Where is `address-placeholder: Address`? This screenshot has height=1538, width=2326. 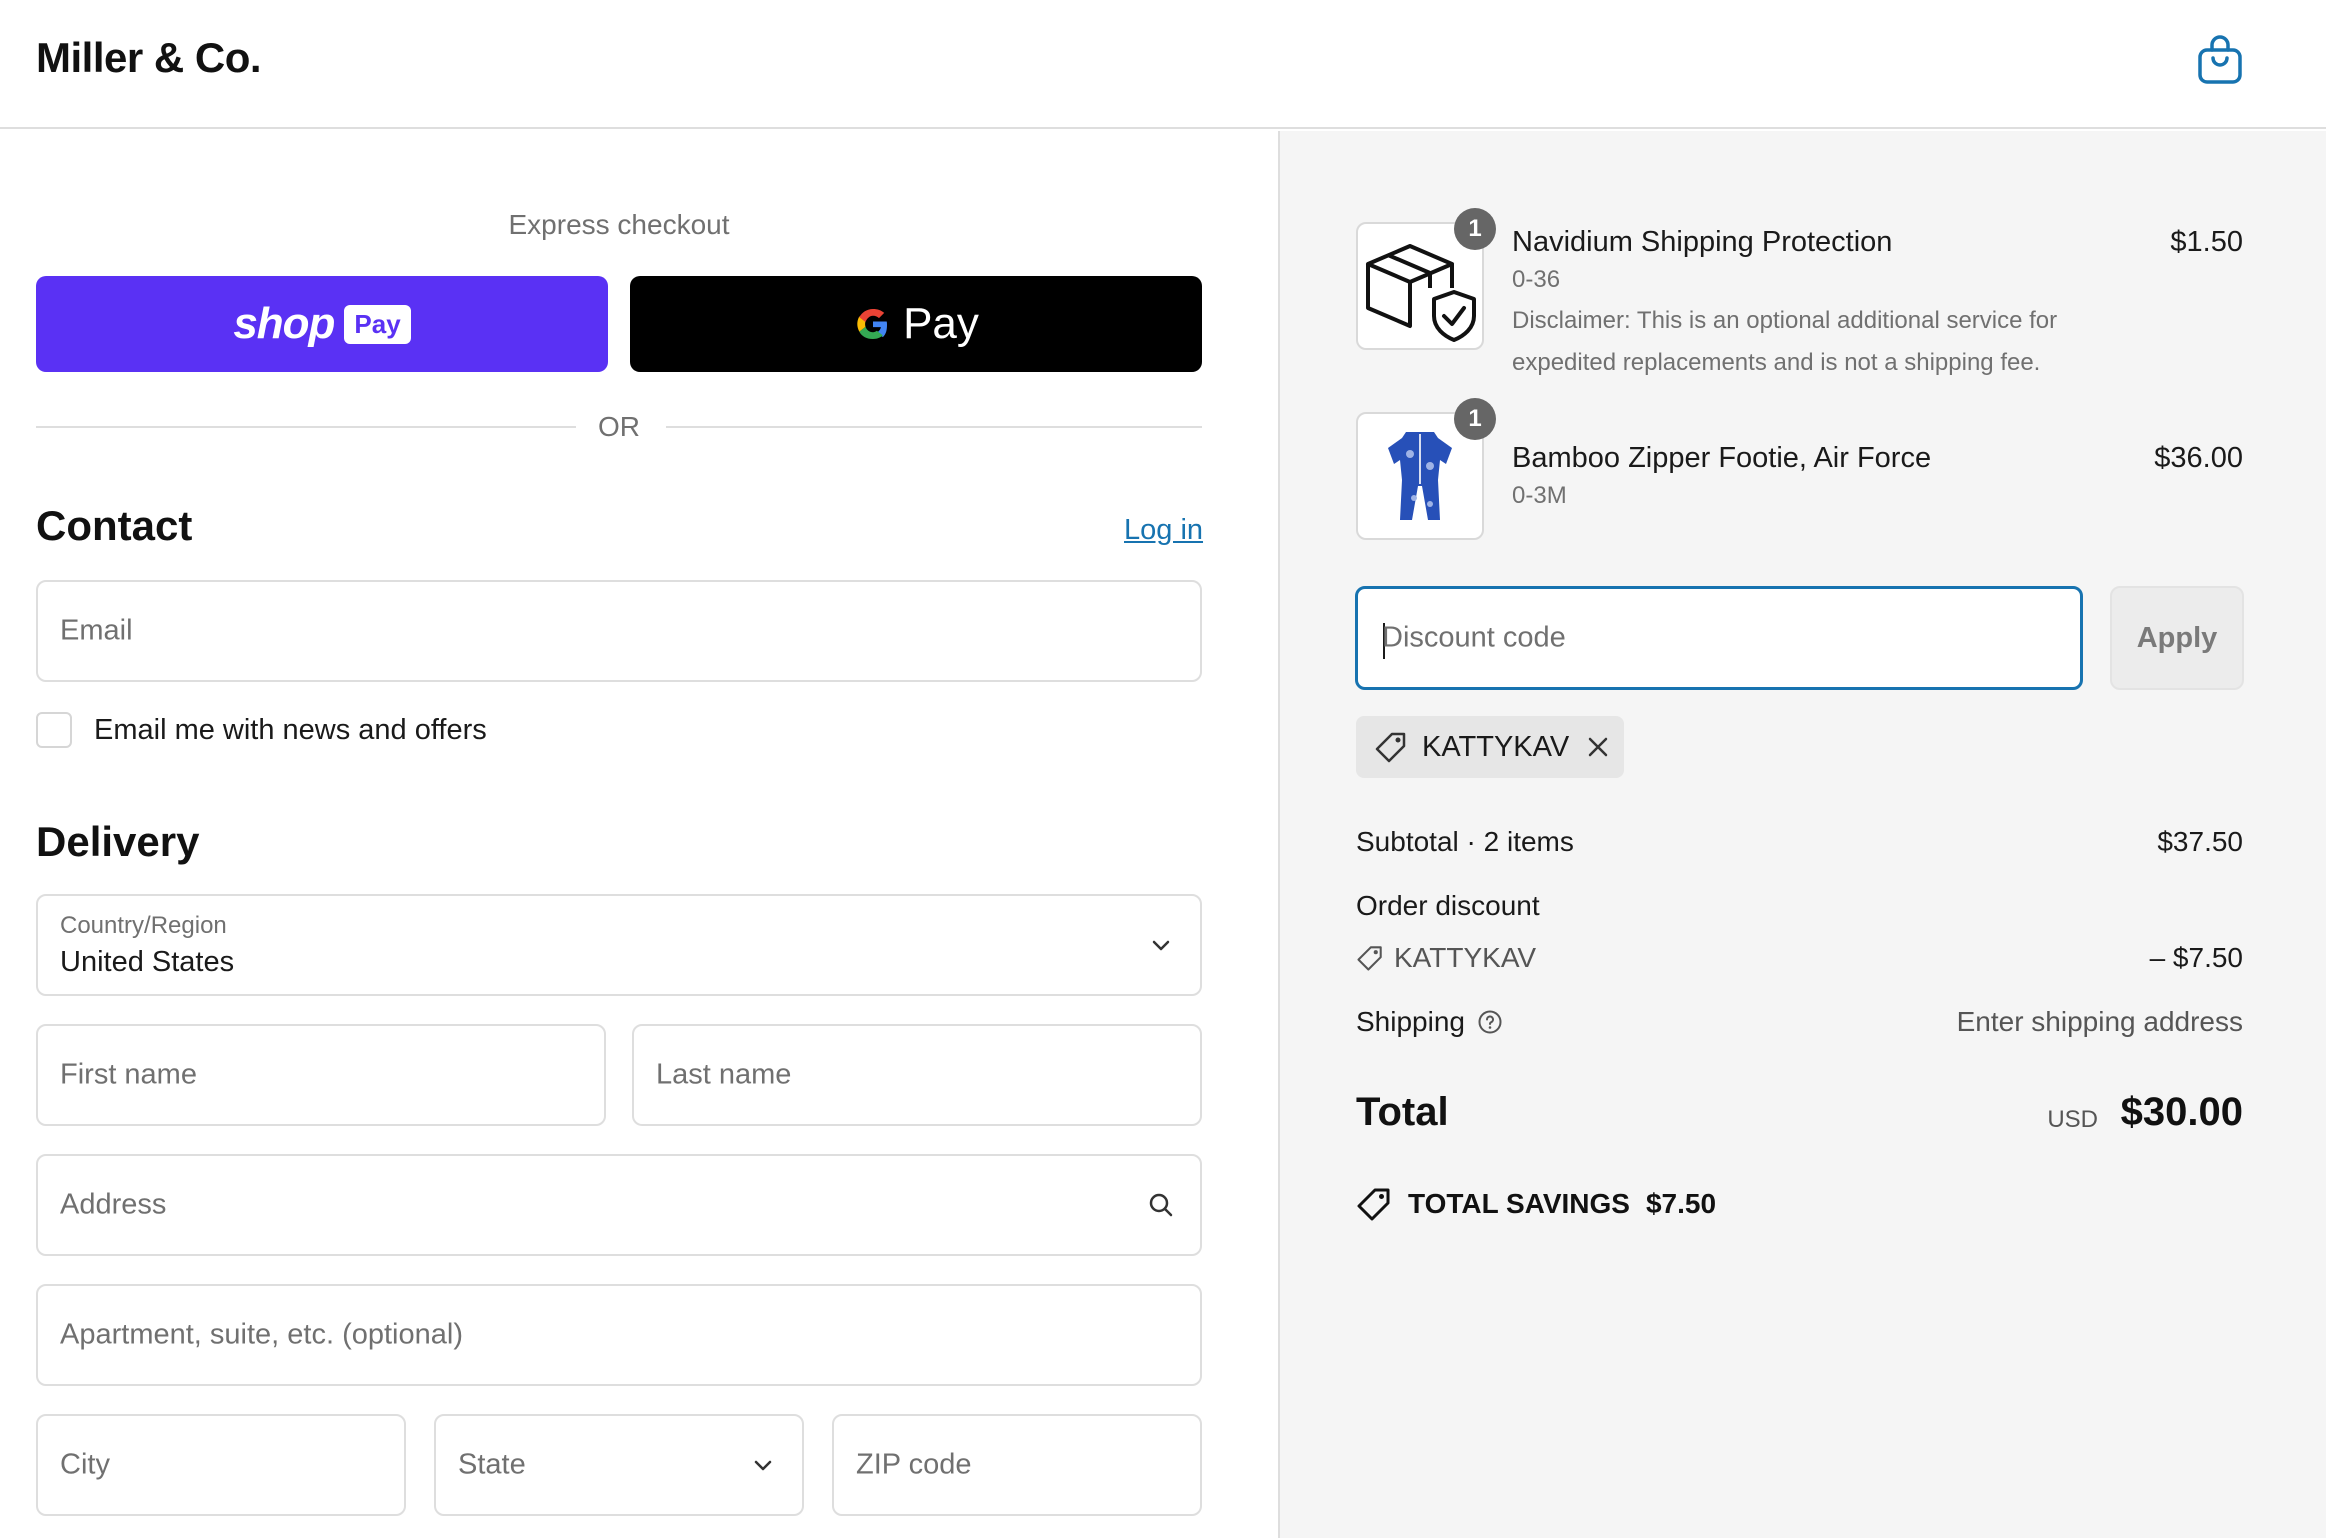
address-placeholder: Address is located at coordinates (113, 1204).